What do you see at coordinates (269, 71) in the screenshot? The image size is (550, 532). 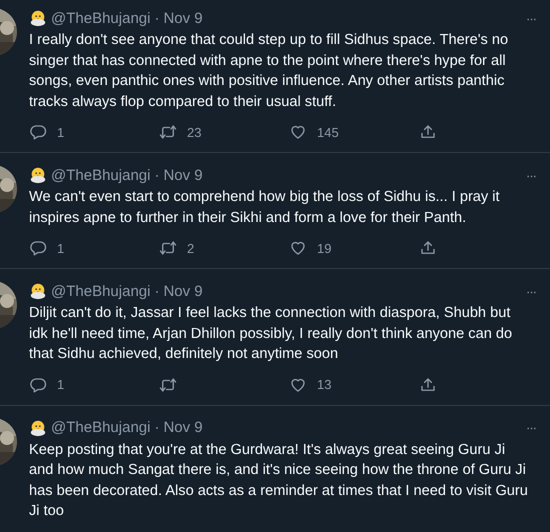 I see `tweet-text: I really don't see anyone that could step up to fill Sidhus space. There's no singer that has connected with apne to the point where there's hype for all songs, even panthic ones with positive influence. Any other artists panthic tracks always flop compared to their usual stuff.` at bounding box center [269, 71].